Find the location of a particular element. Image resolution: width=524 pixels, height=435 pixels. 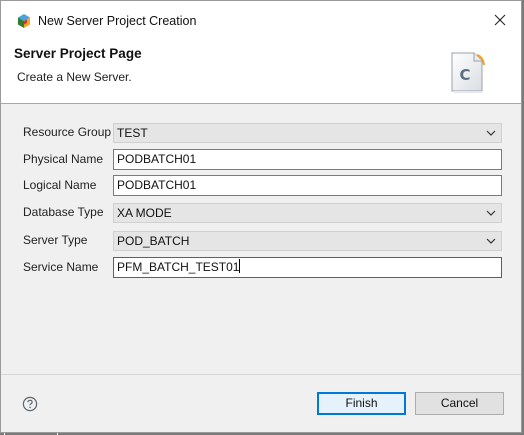

service-name-label: Service Name is located at coordinates (61, 267).